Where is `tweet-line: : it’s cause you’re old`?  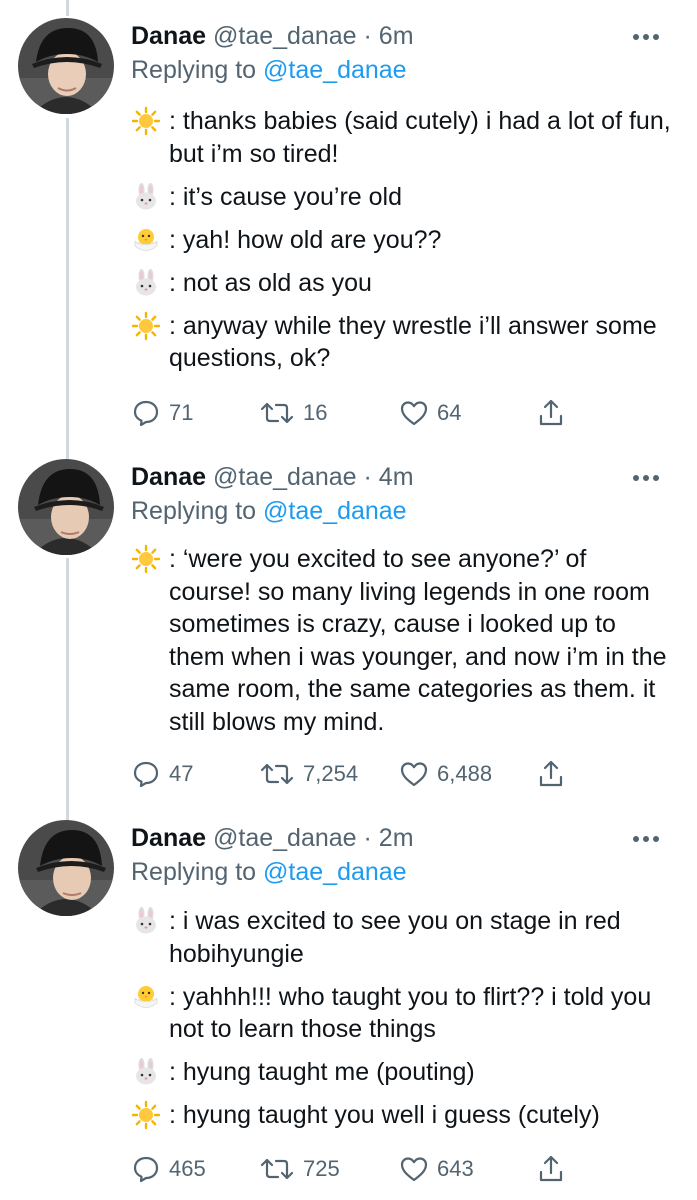 tweet-line: : it’s cause you’re old is located at coordinates (401, 197).